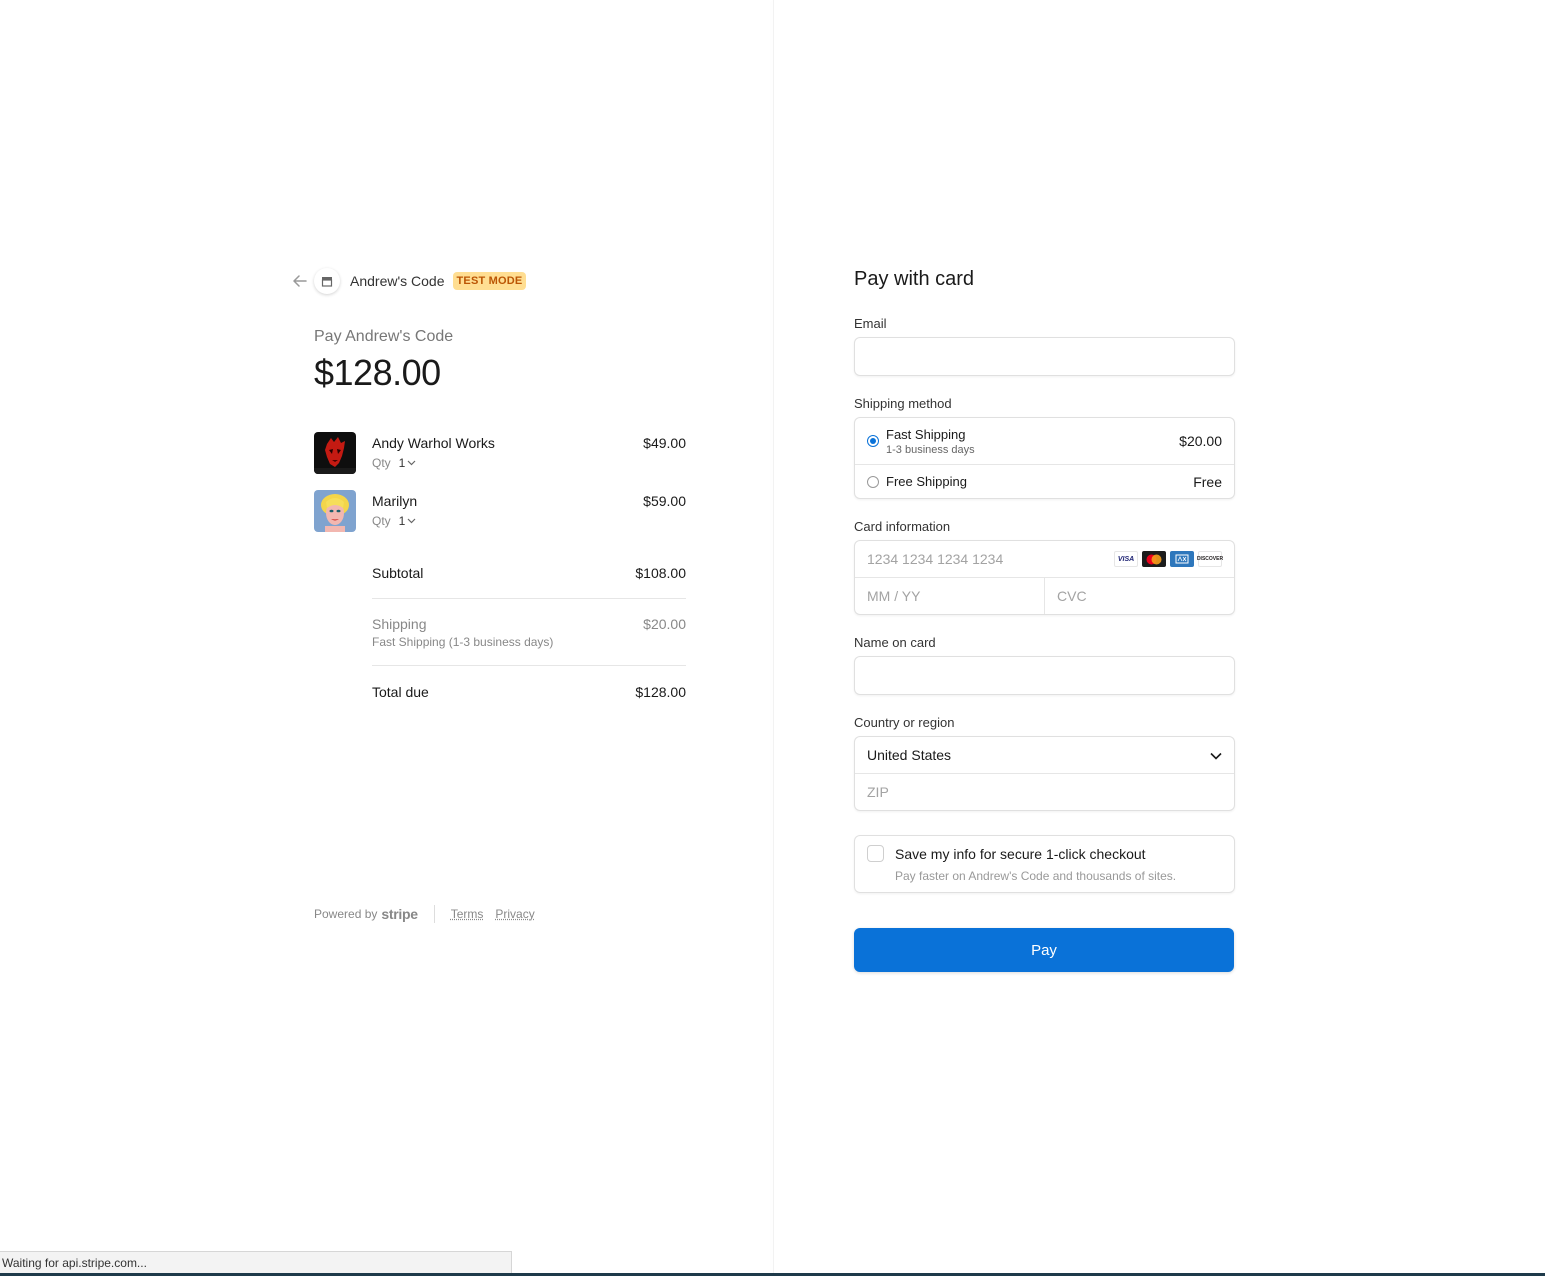 The width and height of the screenshot is (1545, 1276). What do you see at coordinates (399, 624) in the screenshot?
I see `shipping-label: Shipping` at bounding box center [399, 624].